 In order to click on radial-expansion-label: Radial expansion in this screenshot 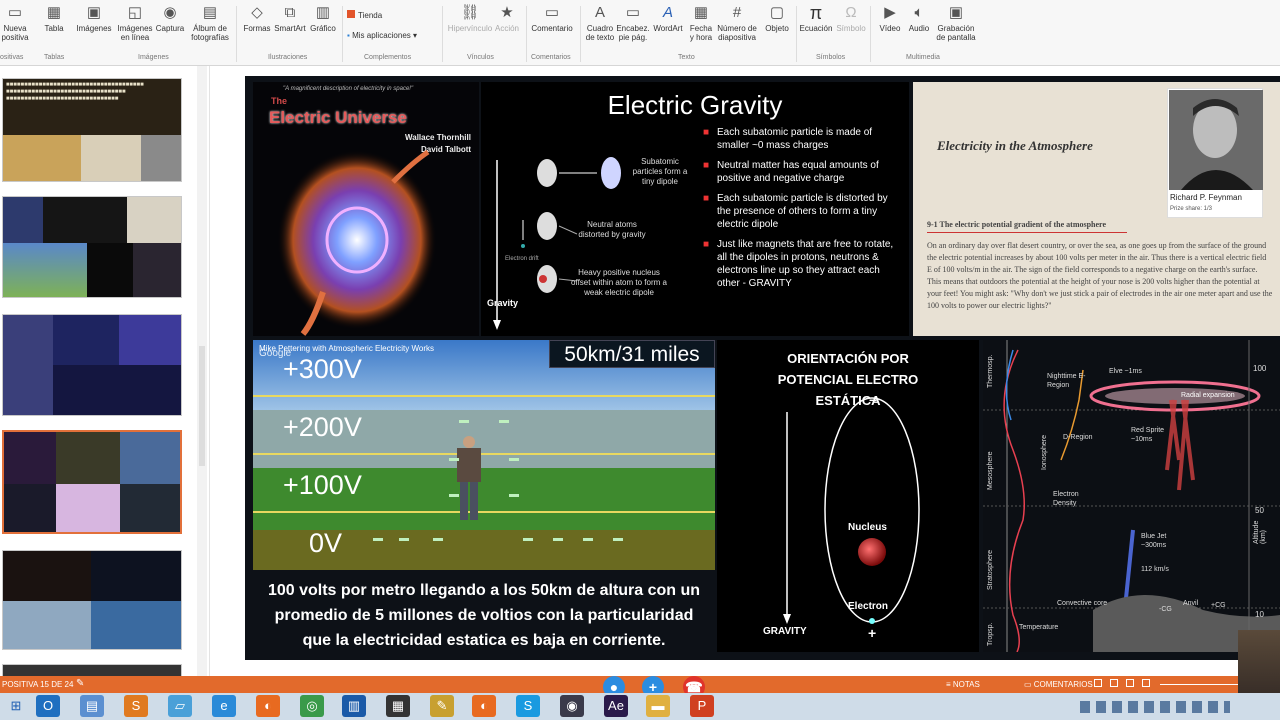, I will do `click(1208, 395)`.